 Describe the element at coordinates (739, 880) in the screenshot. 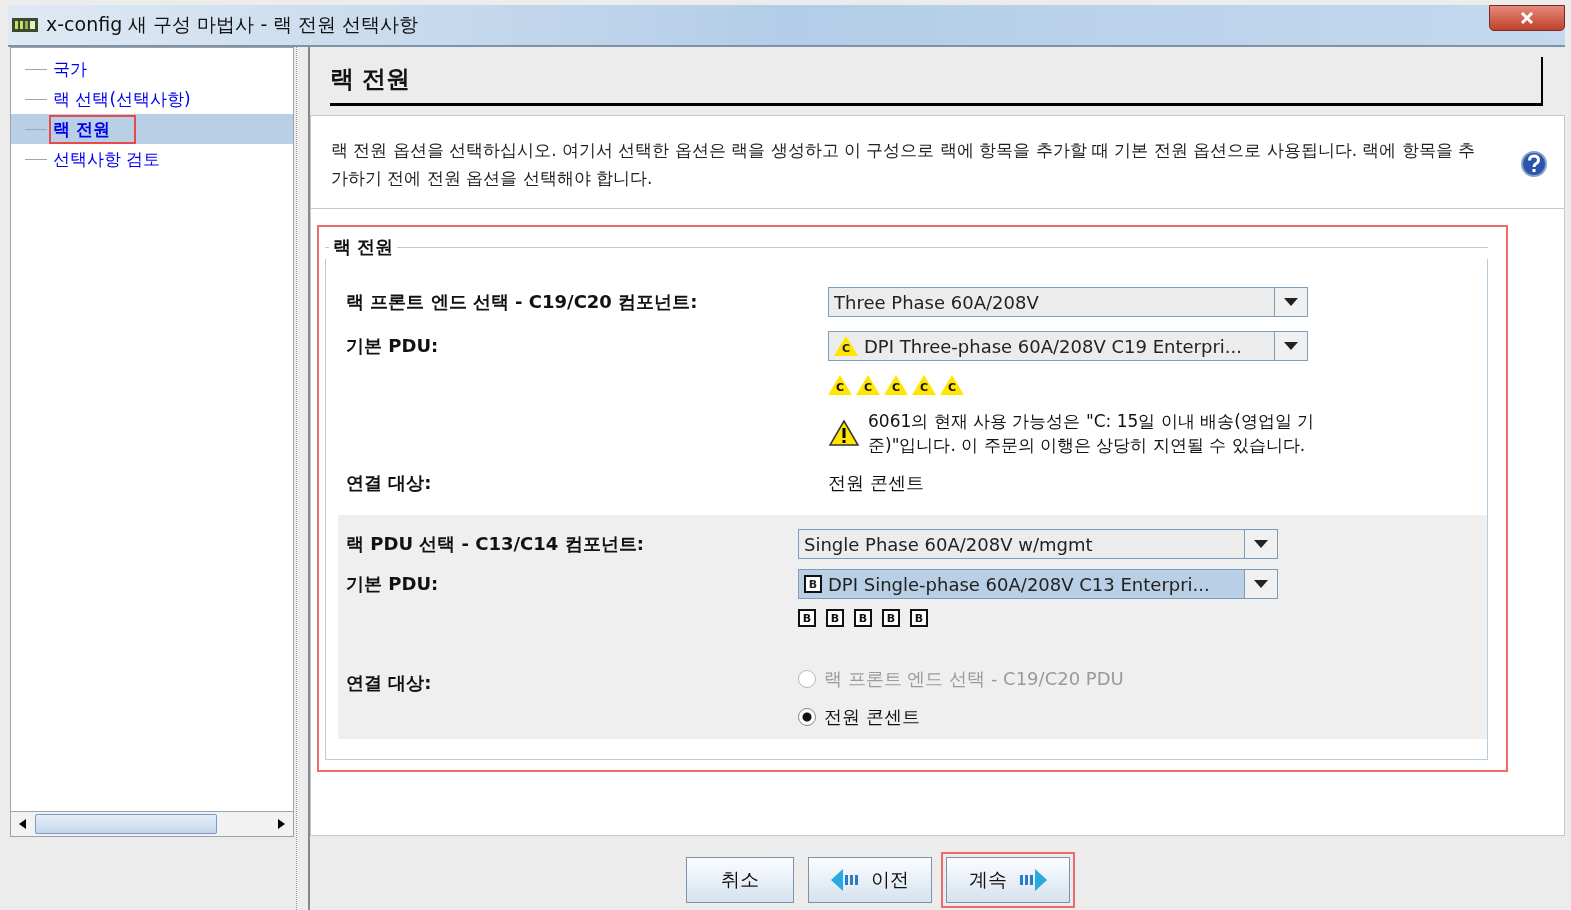

I see `wizard-button: 취소` at that location.